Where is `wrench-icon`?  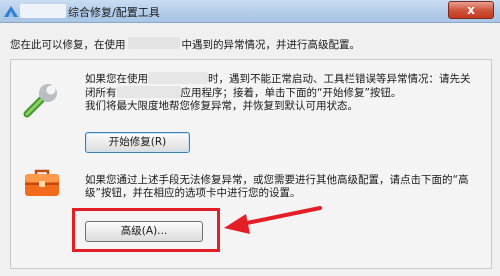
wrench-icon is located at coordinates (41, 100).